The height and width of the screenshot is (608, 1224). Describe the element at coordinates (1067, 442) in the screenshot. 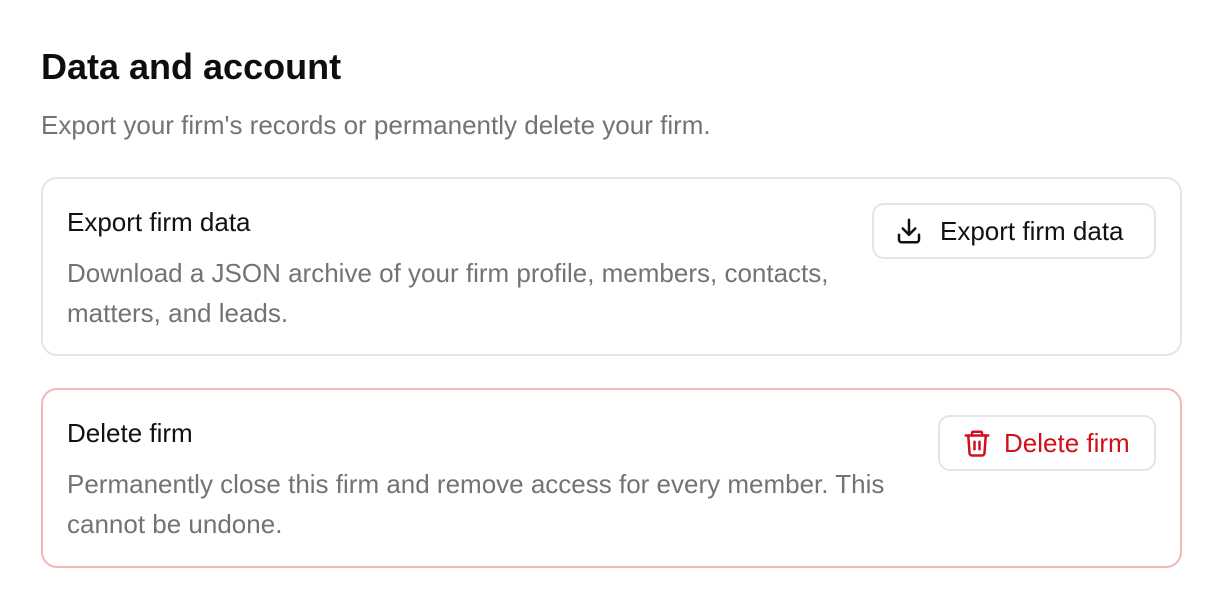

I see `delete-button-label: Delete firm` at that location.